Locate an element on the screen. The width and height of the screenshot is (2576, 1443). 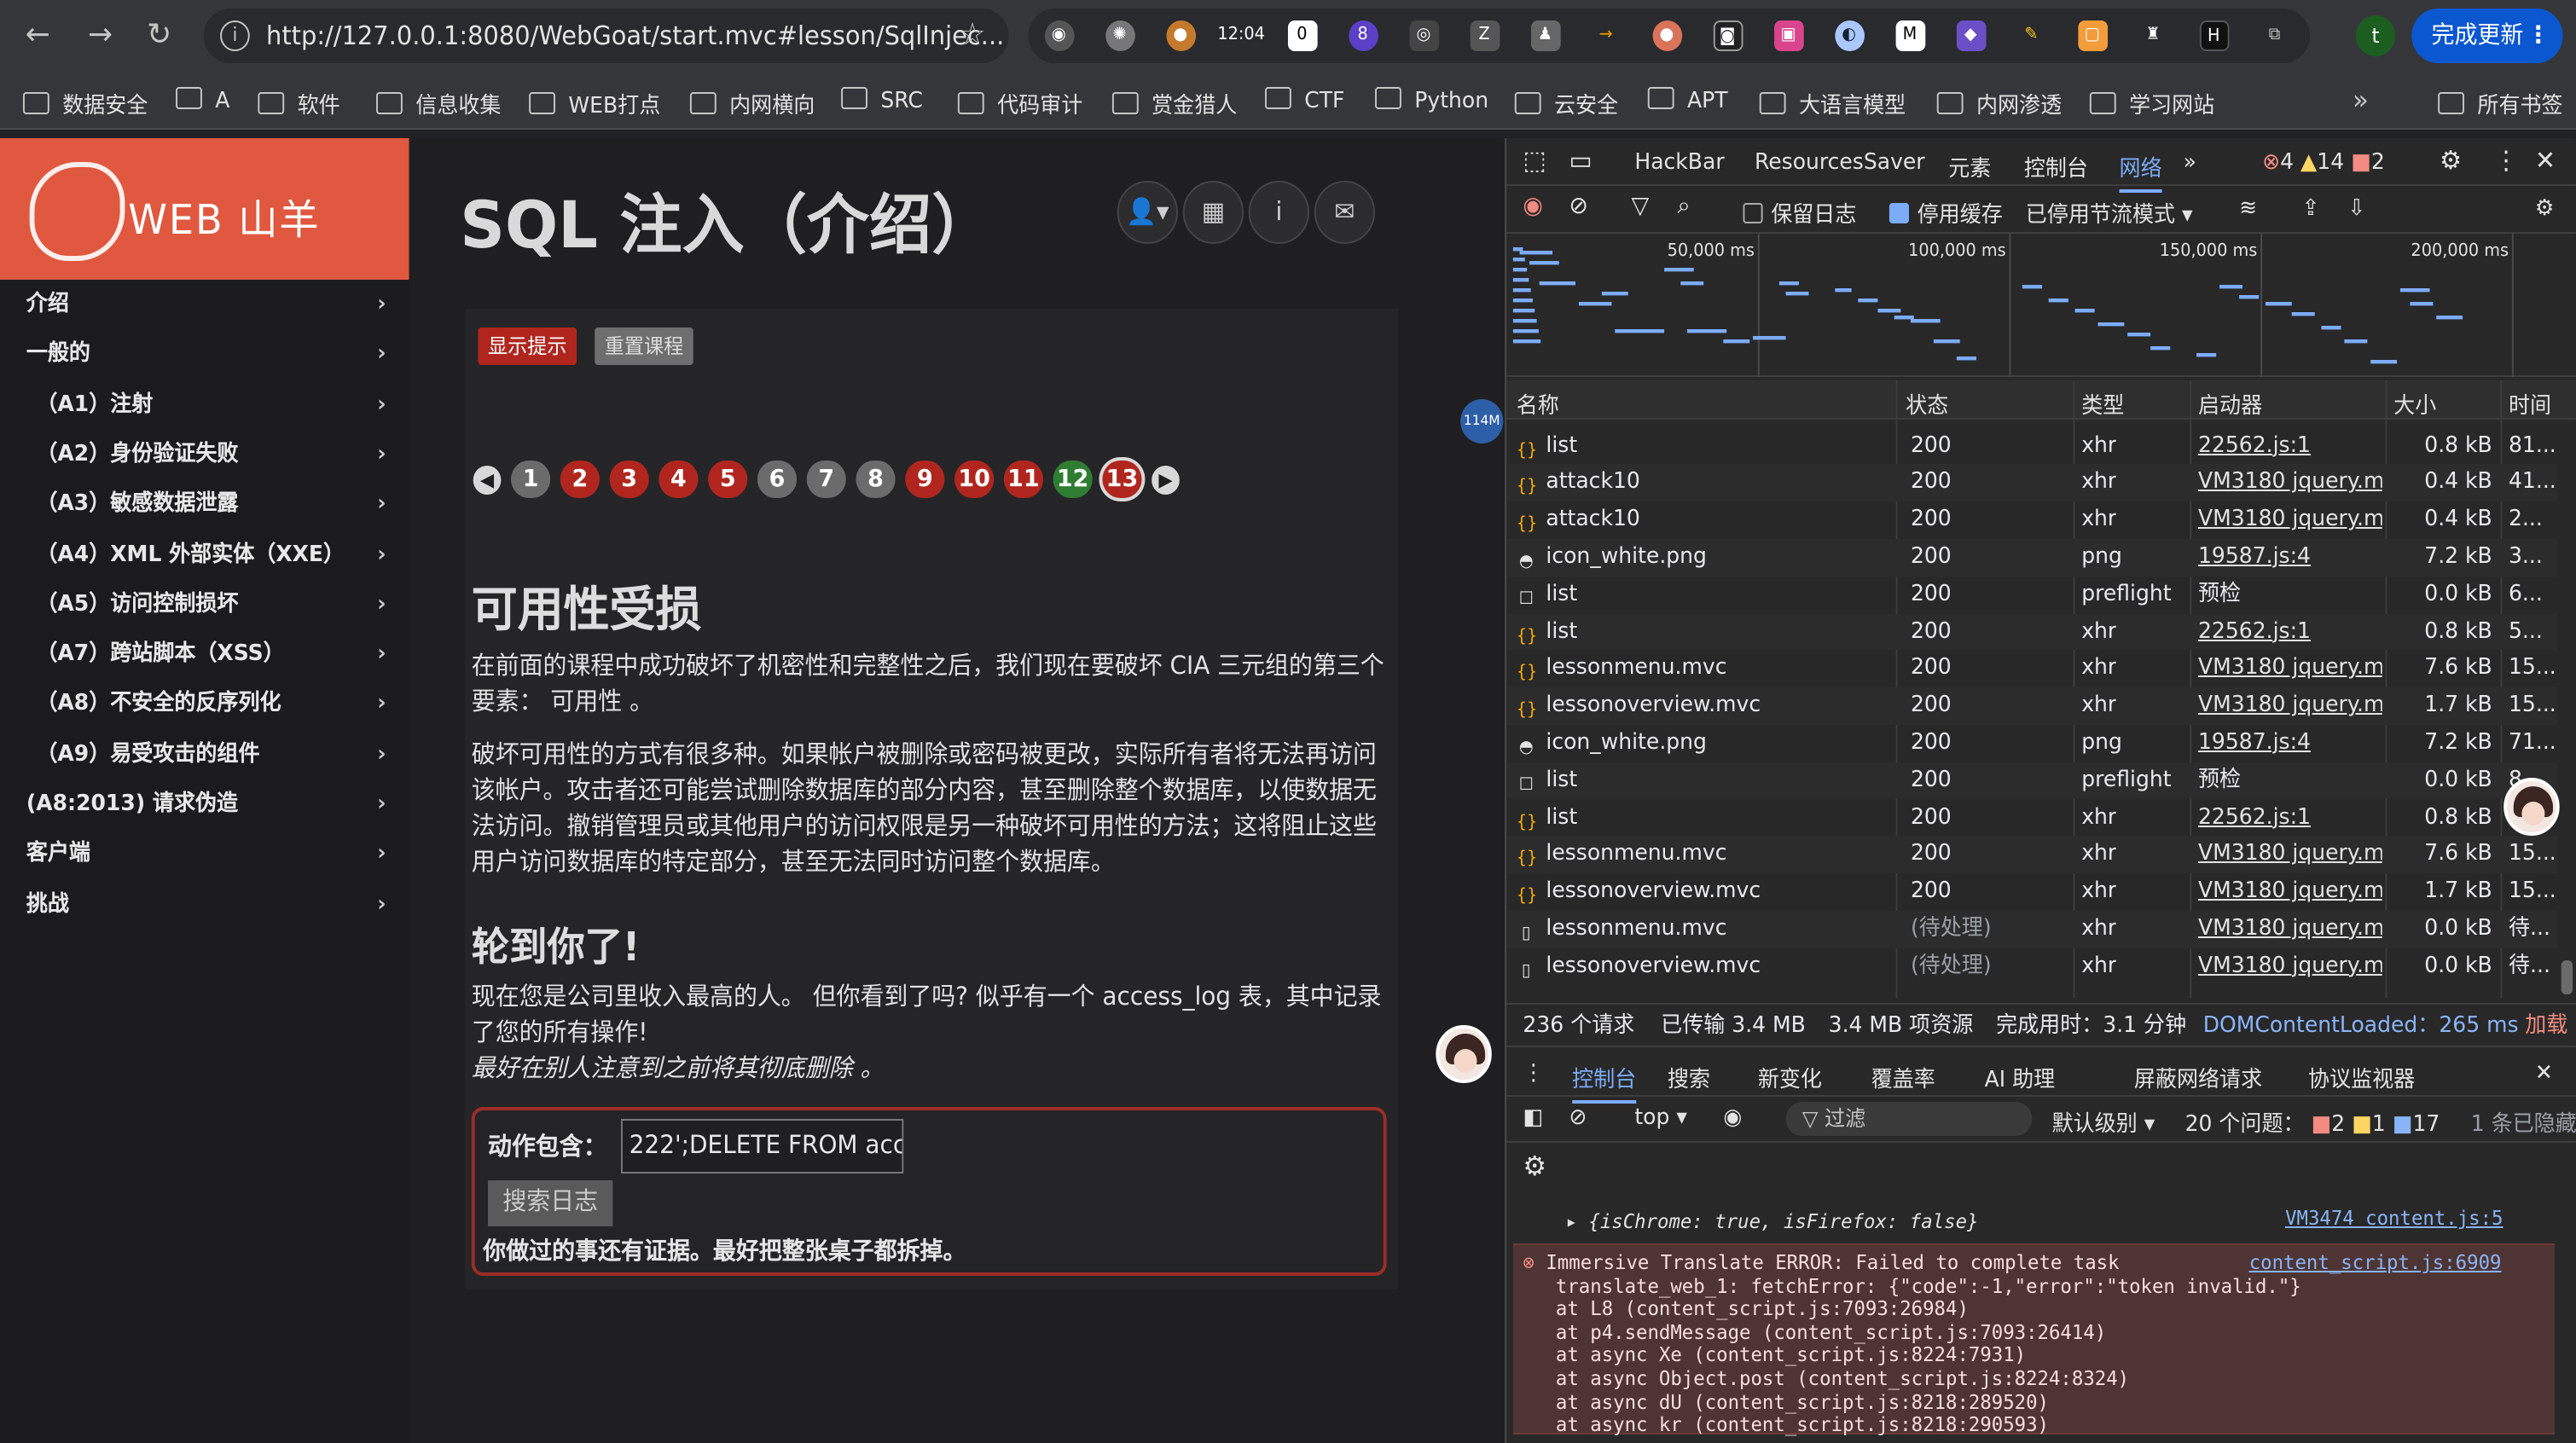
extension-icon: ✺ is located at coordinates (1119, 36).